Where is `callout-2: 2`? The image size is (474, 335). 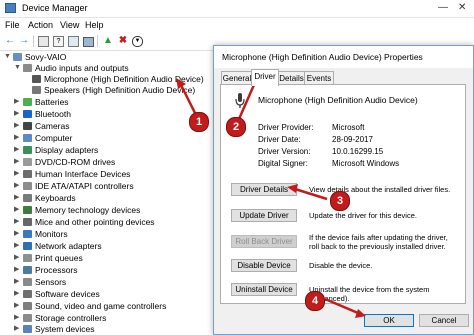 callout-2: 2 is located at coordinates (236, 127).